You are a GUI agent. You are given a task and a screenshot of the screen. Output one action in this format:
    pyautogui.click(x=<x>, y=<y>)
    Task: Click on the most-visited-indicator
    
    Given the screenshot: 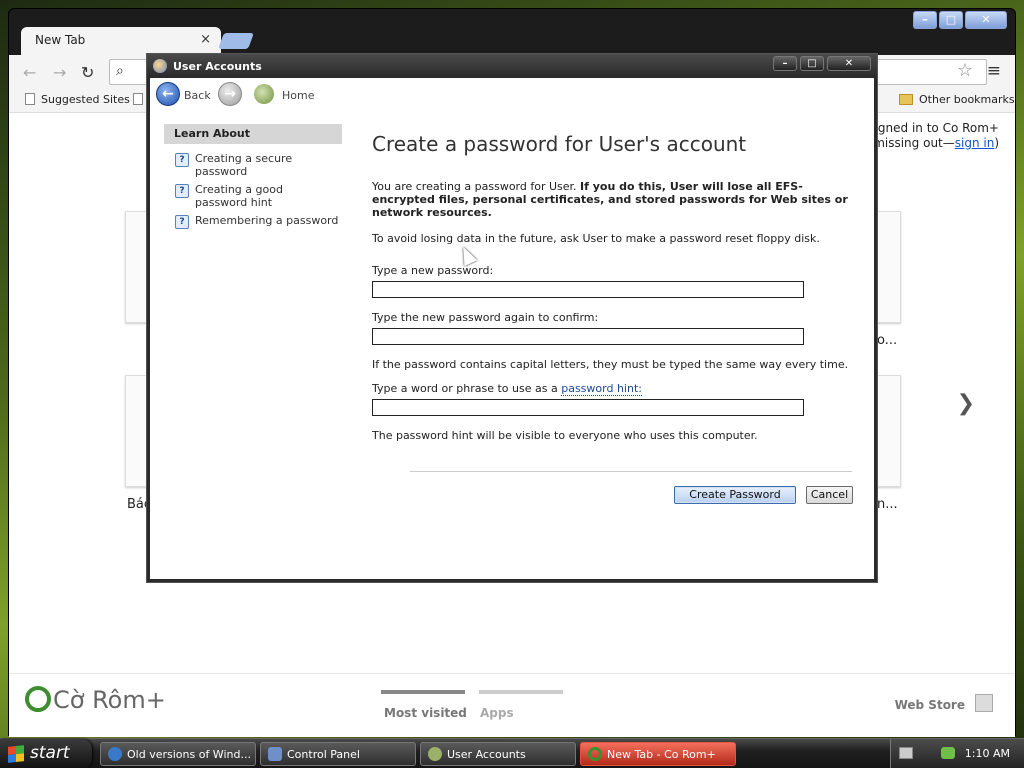 What is the action you would take?
    pyautogui.click(x=423, y=692)
    